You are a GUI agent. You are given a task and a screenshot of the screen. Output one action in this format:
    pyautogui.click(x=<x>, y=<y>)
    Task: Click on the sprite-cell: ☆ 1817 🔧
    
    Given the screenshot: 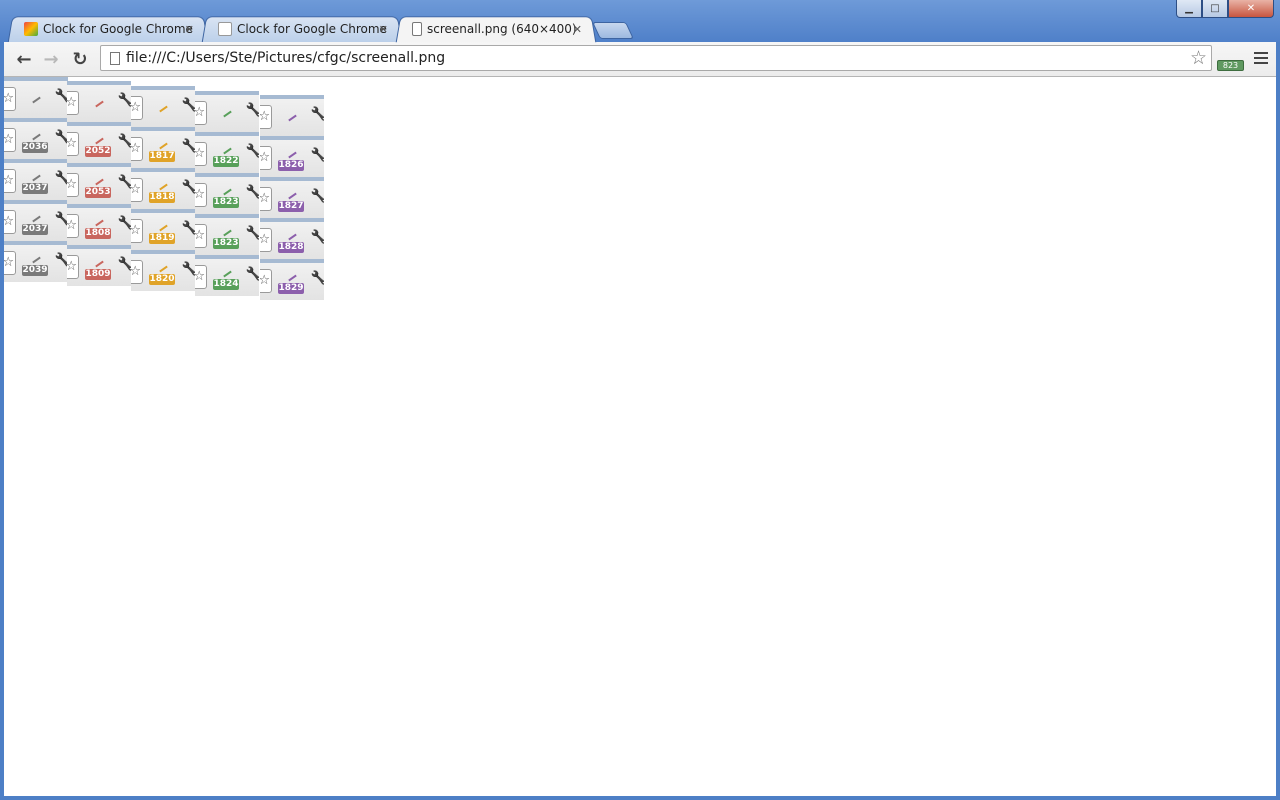 What is the action you would take?
    pyautogui.click(x=163, y=147)
    